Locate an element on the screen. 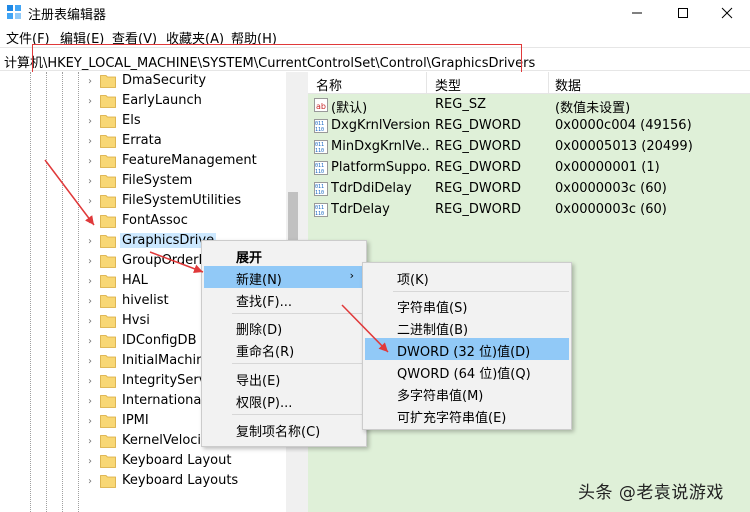 The image size is (750, 512). tree-item: › FeatureManagement is located at coordinates (192, 162).